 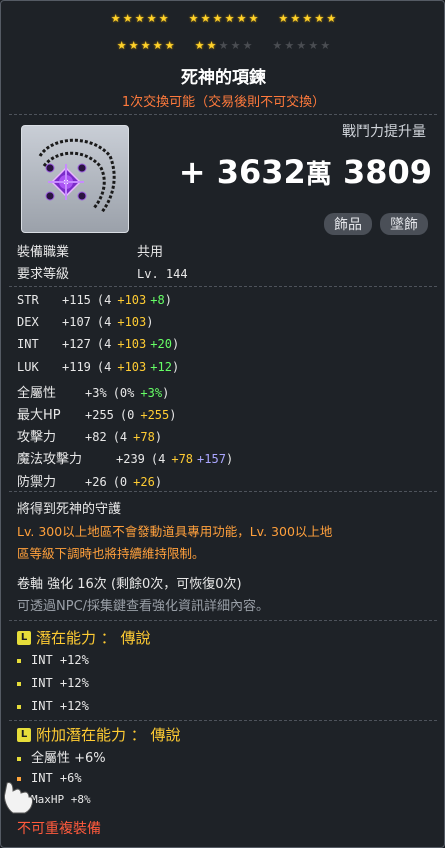 What do you see at coordinates (242, 172) in the screenshot?
I see `cp-prefix: + 3632` at bounding box center [242, 172].